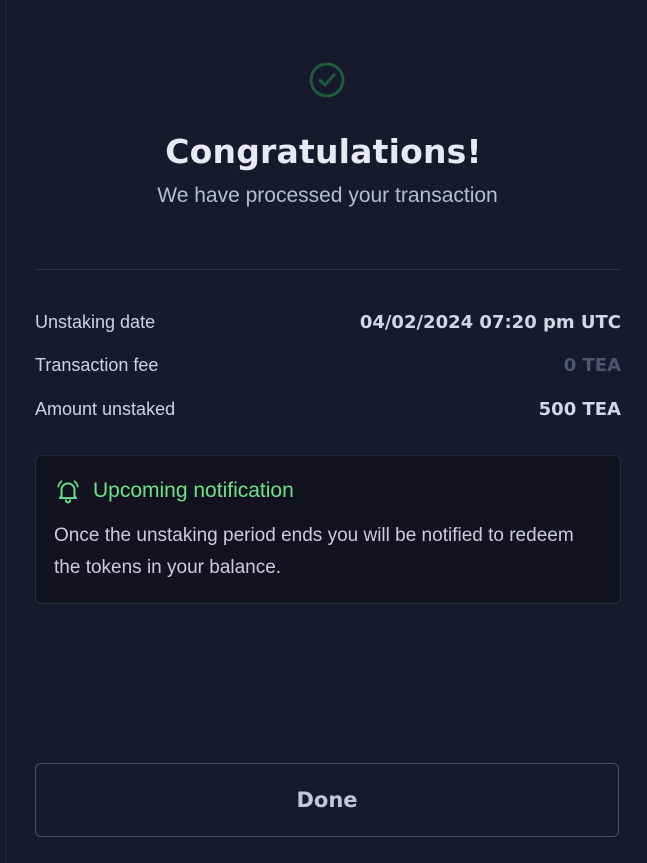  What do you see at coordinates (579, 409) in the screenshot?
I see `detail-value: 500 TEA` at bounding box center [579, 409].